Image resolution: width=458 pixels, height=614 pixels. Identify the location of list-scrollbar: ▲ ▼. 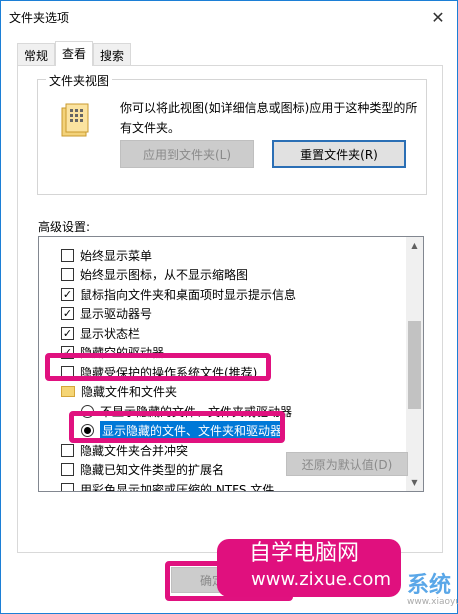
(414, 364).